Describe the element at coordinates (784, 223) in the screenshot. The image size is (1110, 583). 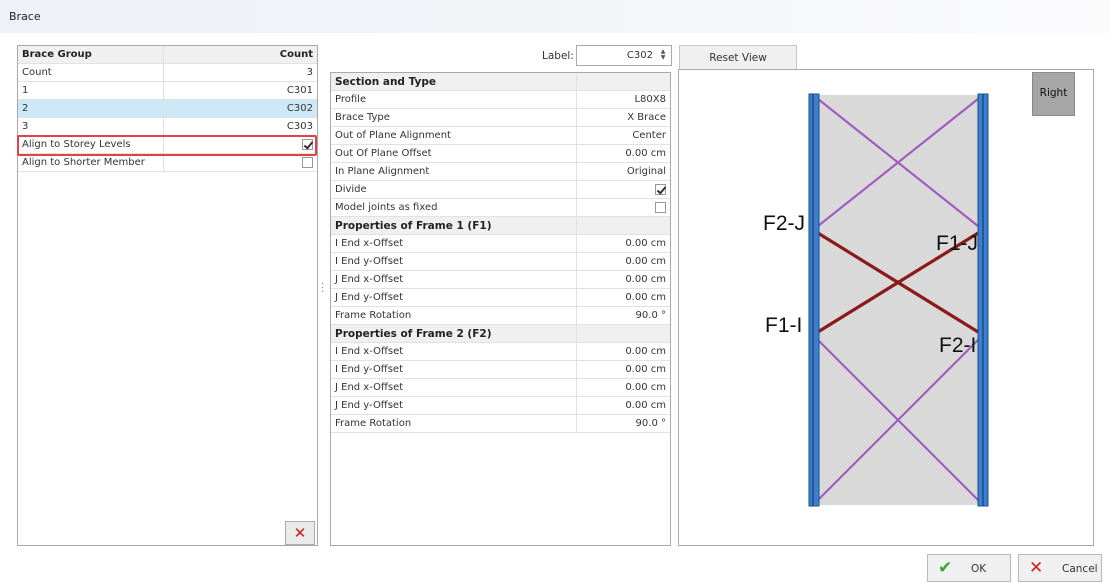
I see `label-f2j: F2-J` at that location.